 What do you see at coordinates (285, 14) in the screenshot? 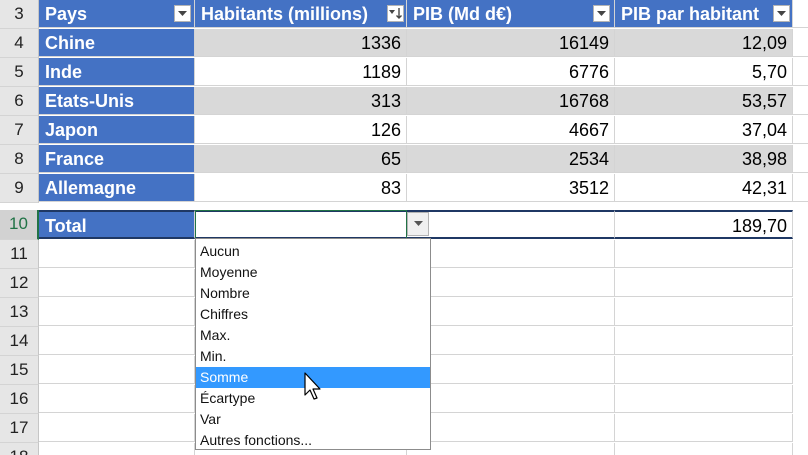
I see `header-label: Habitants (millions)` at bounding box center [285, 14].